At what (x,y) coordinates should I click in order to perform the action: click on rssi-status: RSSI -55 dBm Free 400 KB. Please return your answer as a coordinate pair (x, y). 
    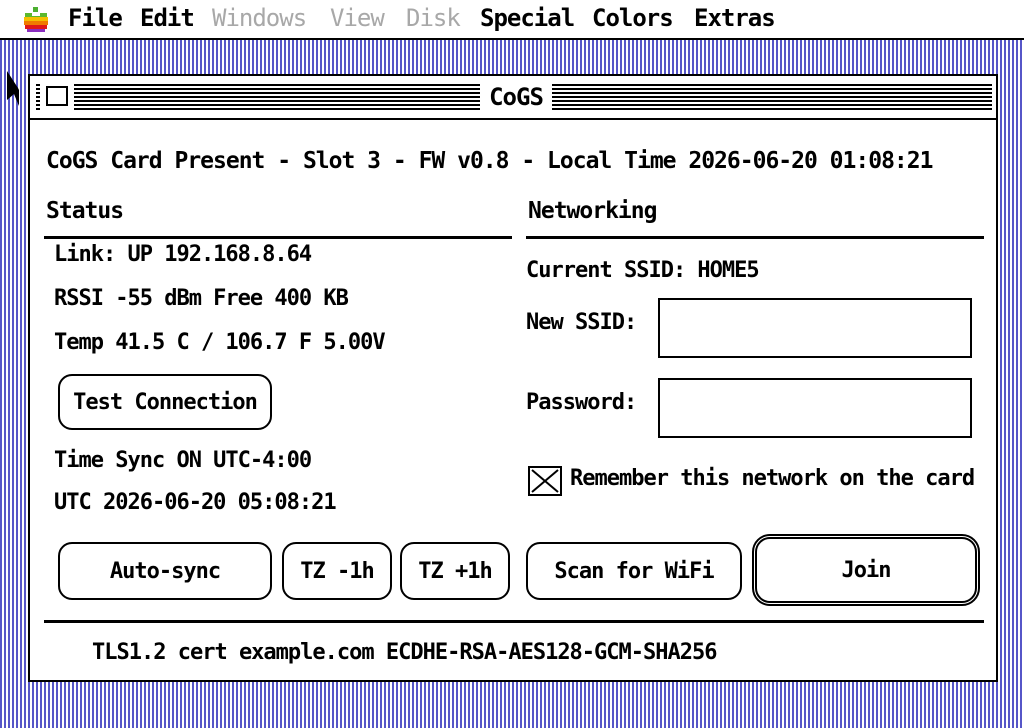
    Looking at the image, I should click on (201, 298).